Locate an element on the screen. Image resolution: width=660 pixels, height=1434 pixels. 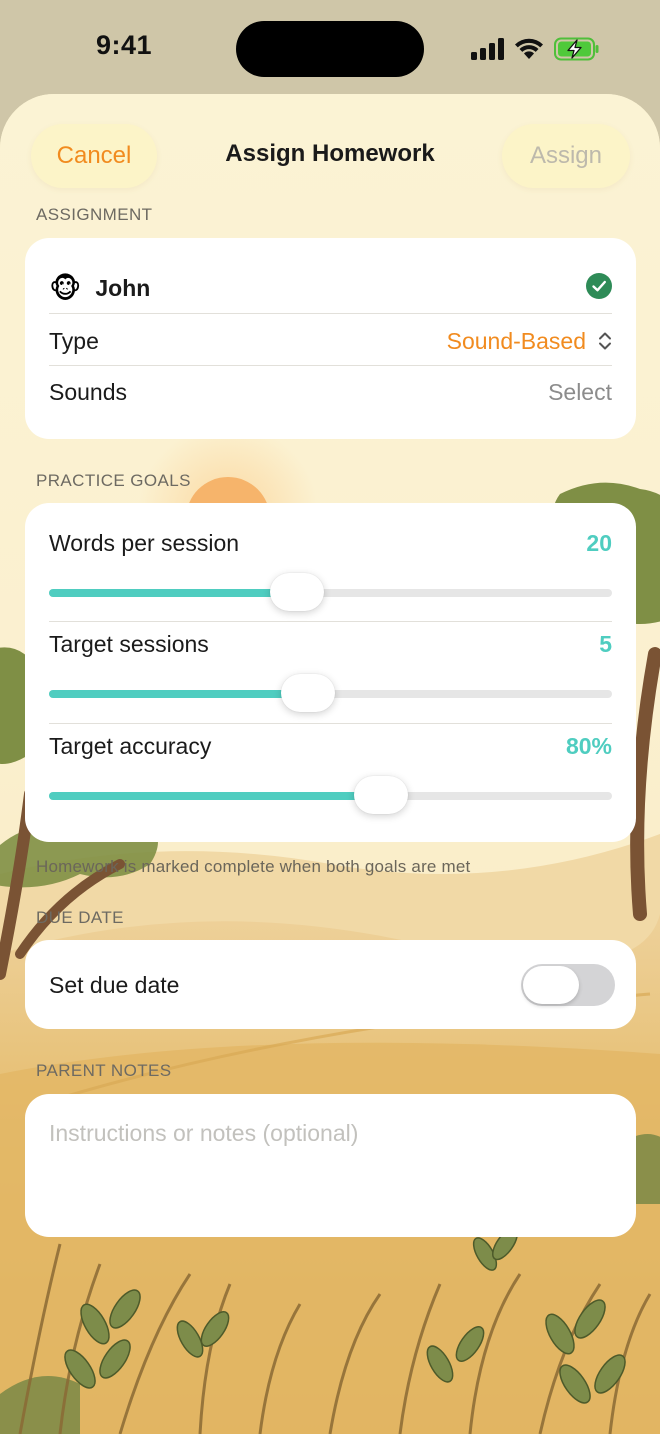
status-bar: 9:41 is located at coordinates (330, 48).